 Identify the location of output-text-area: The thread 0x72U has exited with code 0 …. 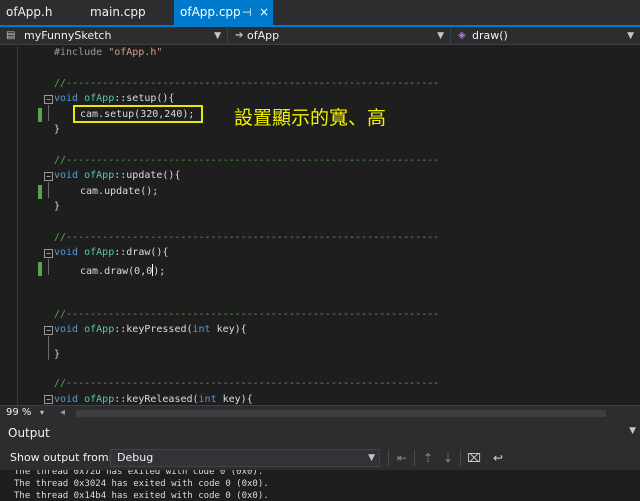
(320, 485).